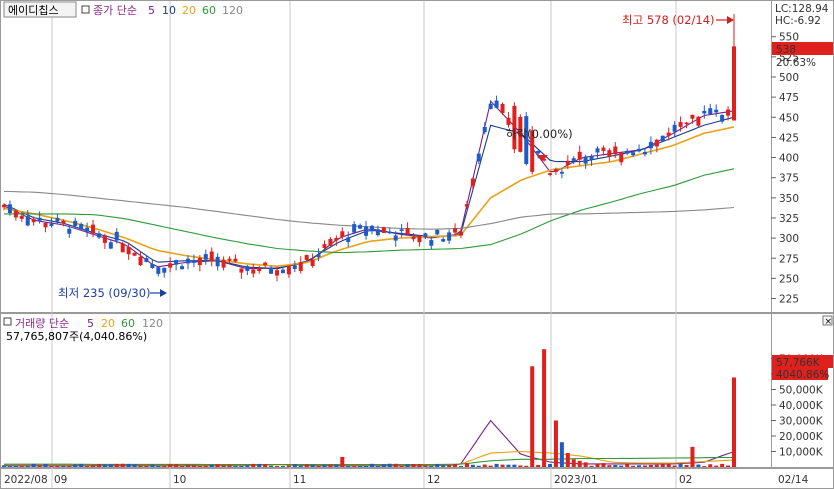 This screenshot has height=489, width=834. Describe the element at coordinates (789, 138) in the screenshot. I see `price-tick-label: 425` at that location.